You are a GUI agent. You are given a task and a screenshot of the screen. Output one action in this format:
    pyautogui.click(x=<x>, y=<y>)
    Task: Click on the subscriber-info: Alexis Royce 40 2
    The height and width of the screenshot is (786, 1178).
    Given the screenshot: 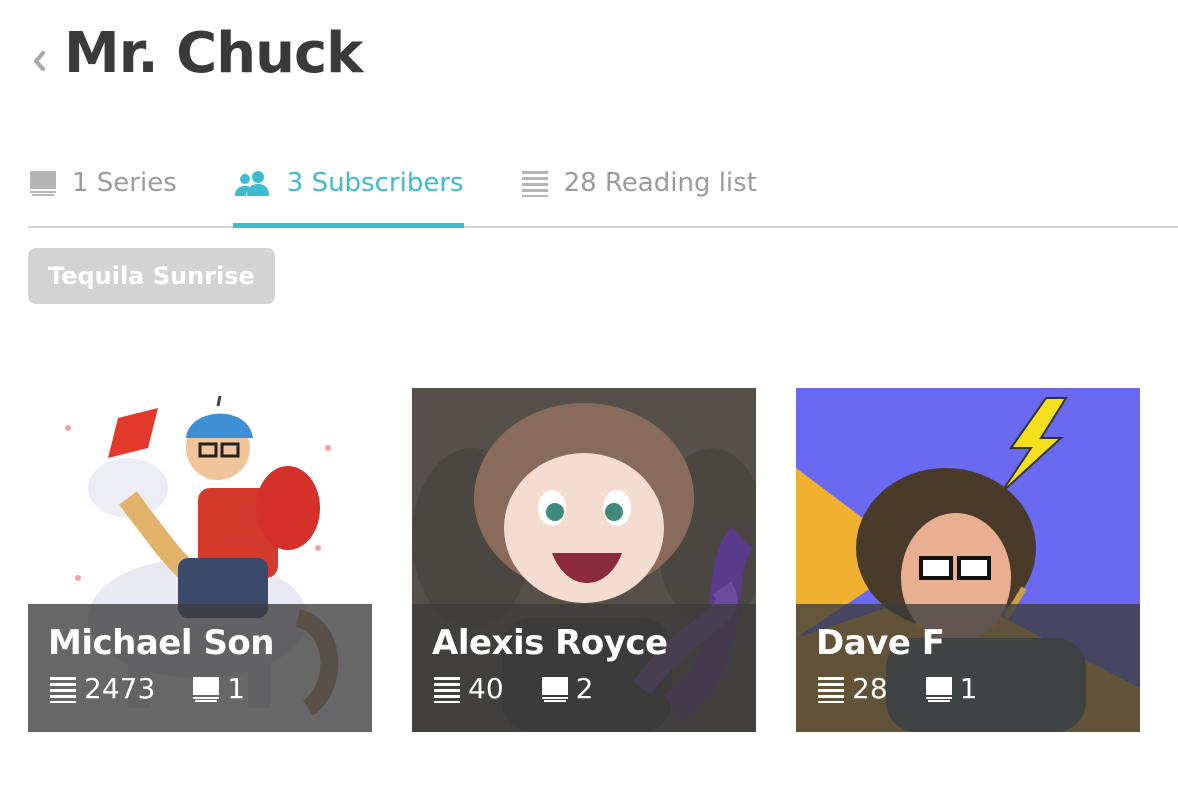 What is the action you would take?
    pyautogui.click(x=584, y=668)
    